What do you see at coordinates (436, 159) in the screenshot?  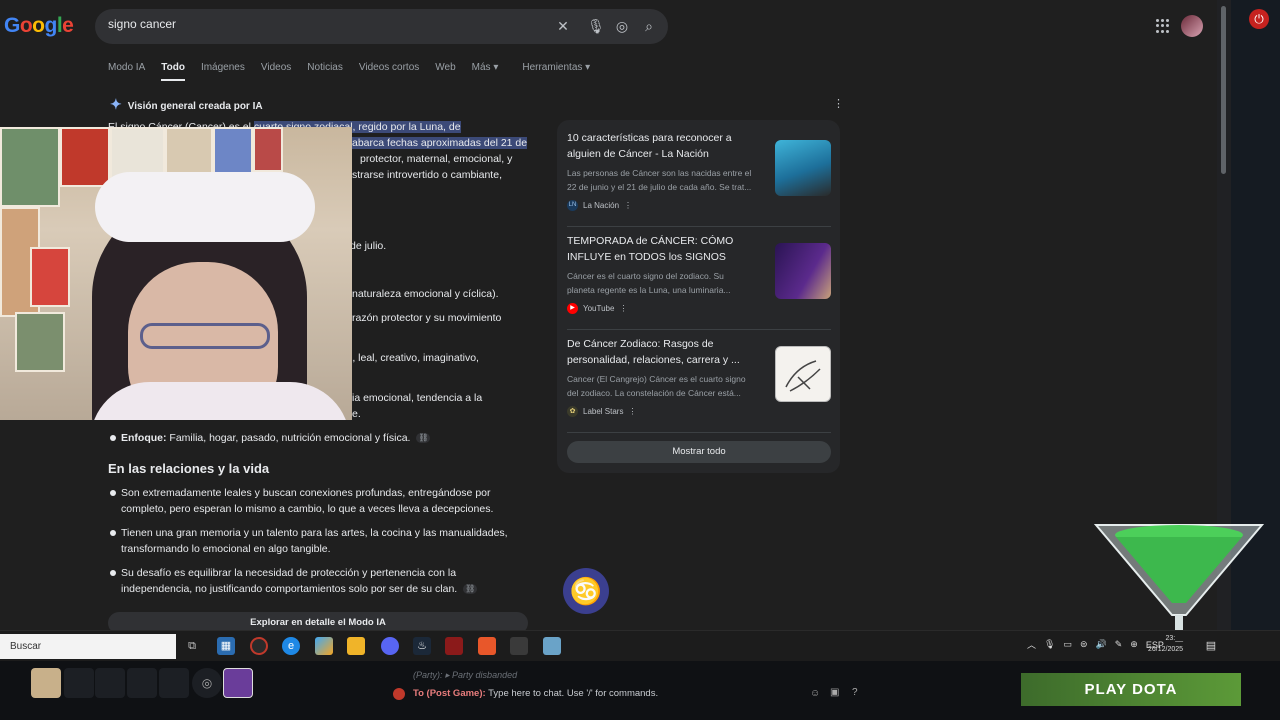 I see `ai-paragraph-line-3: protector, maternal, emocional, y` at bounding box center [436, 159].